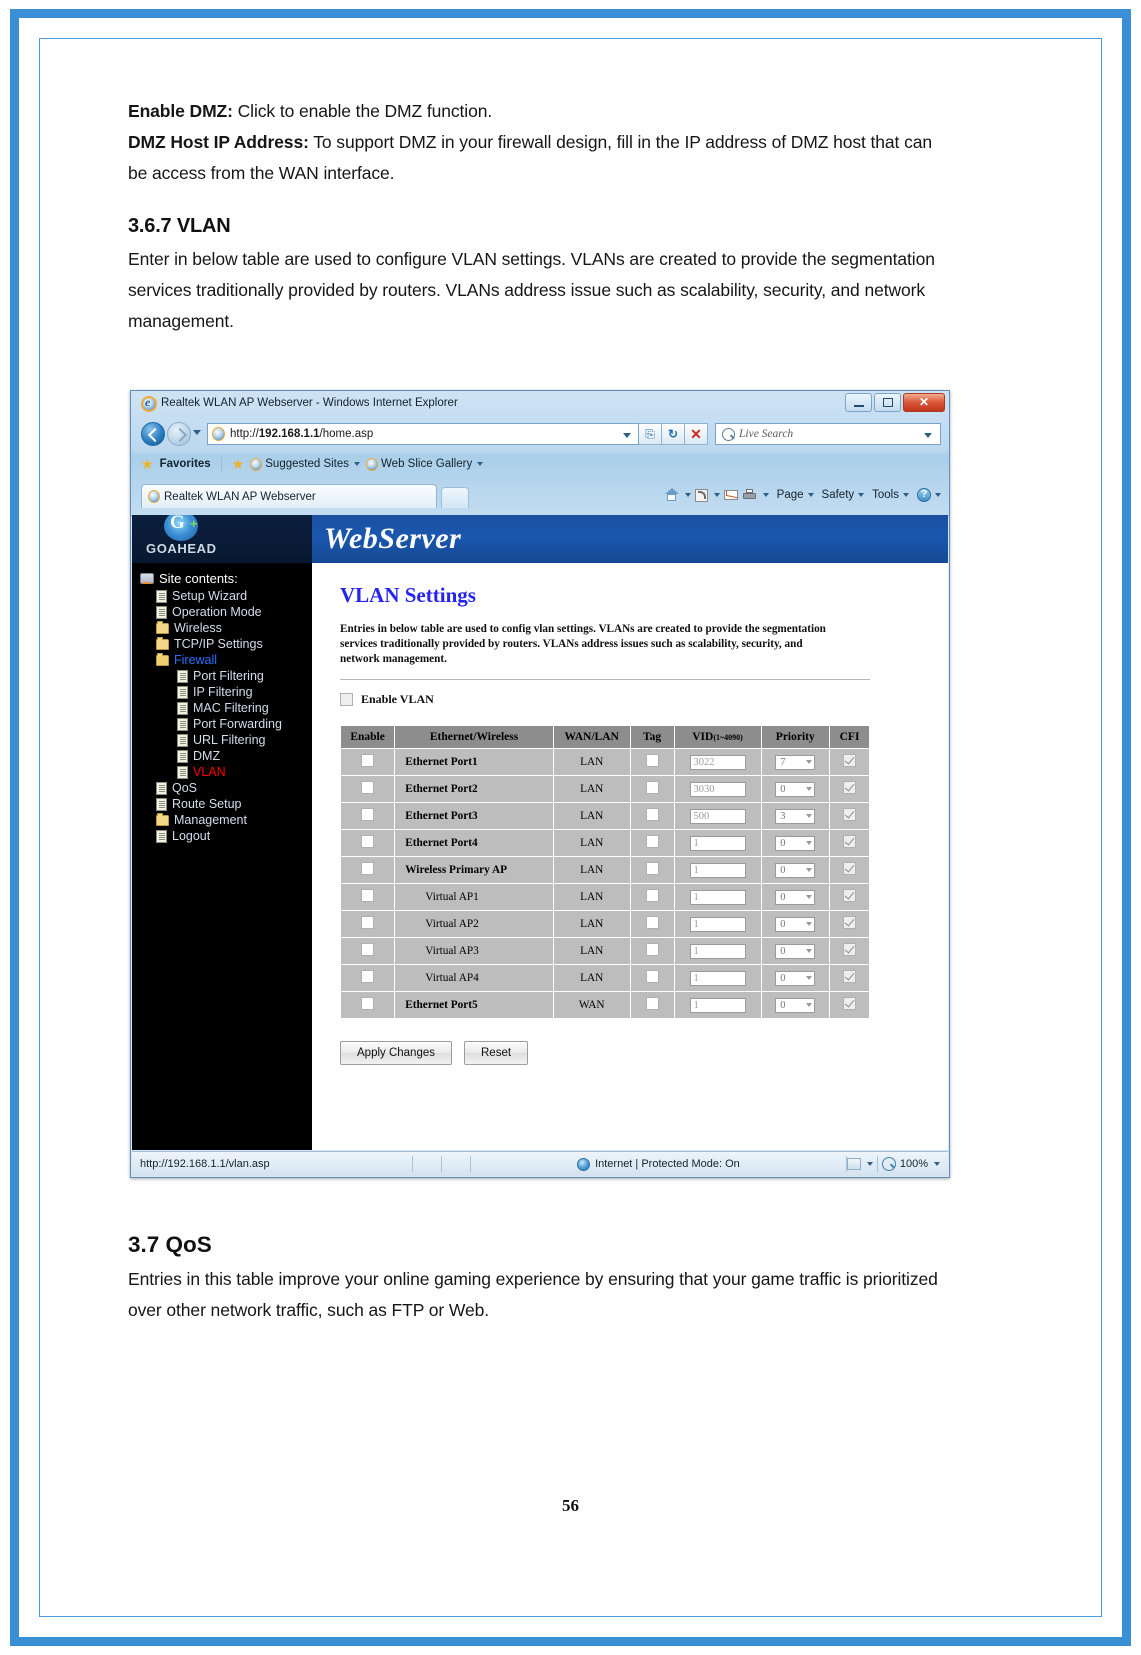  I want to click on sidebar-item-wireless: Wireless, so click(222, 628).